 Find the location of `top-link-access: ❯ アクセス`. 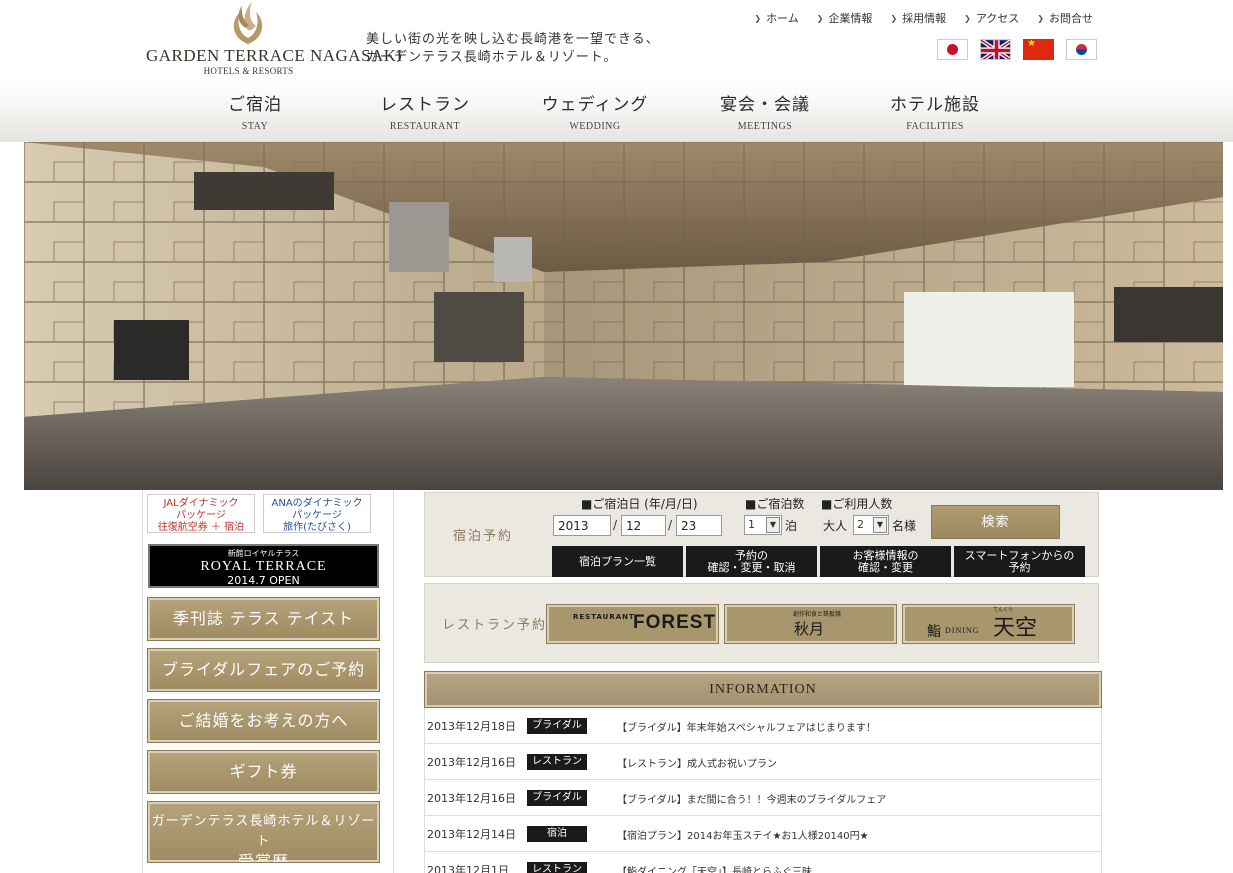

top-link-access: ❯ アクセス is located at coordinates (991, 18).